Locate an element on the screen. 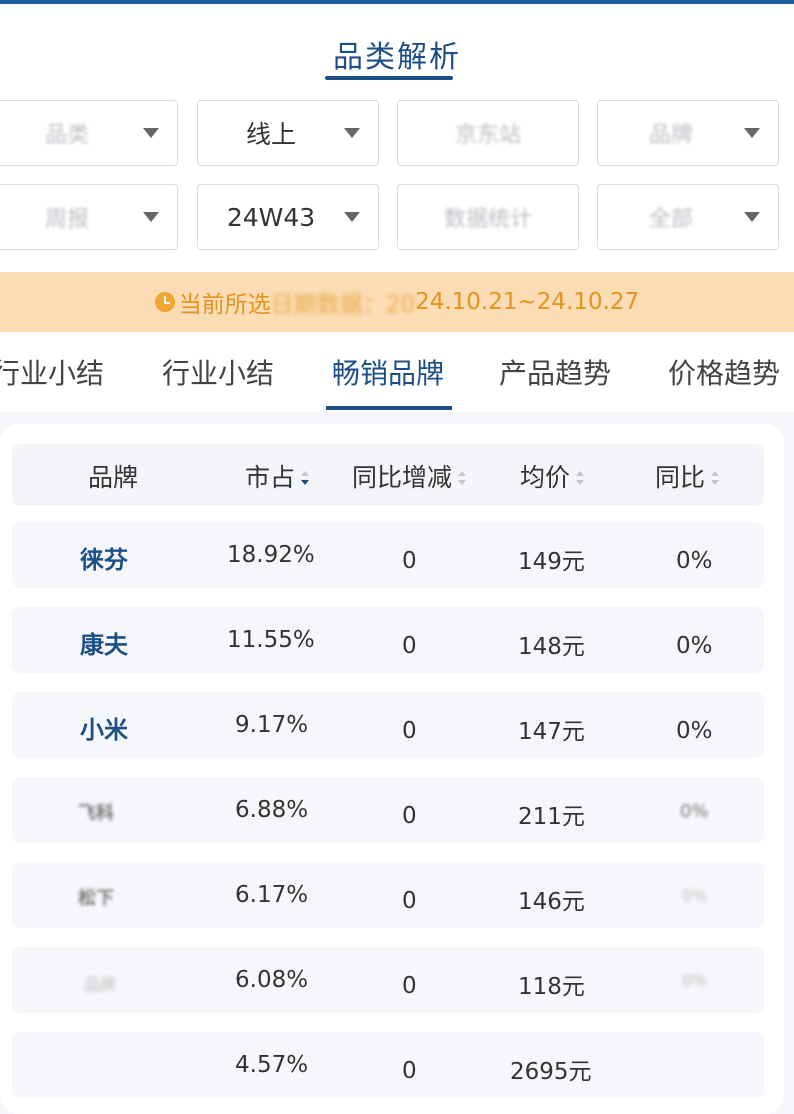  platform-field: 京东站 is located at coordinates (488, 133).